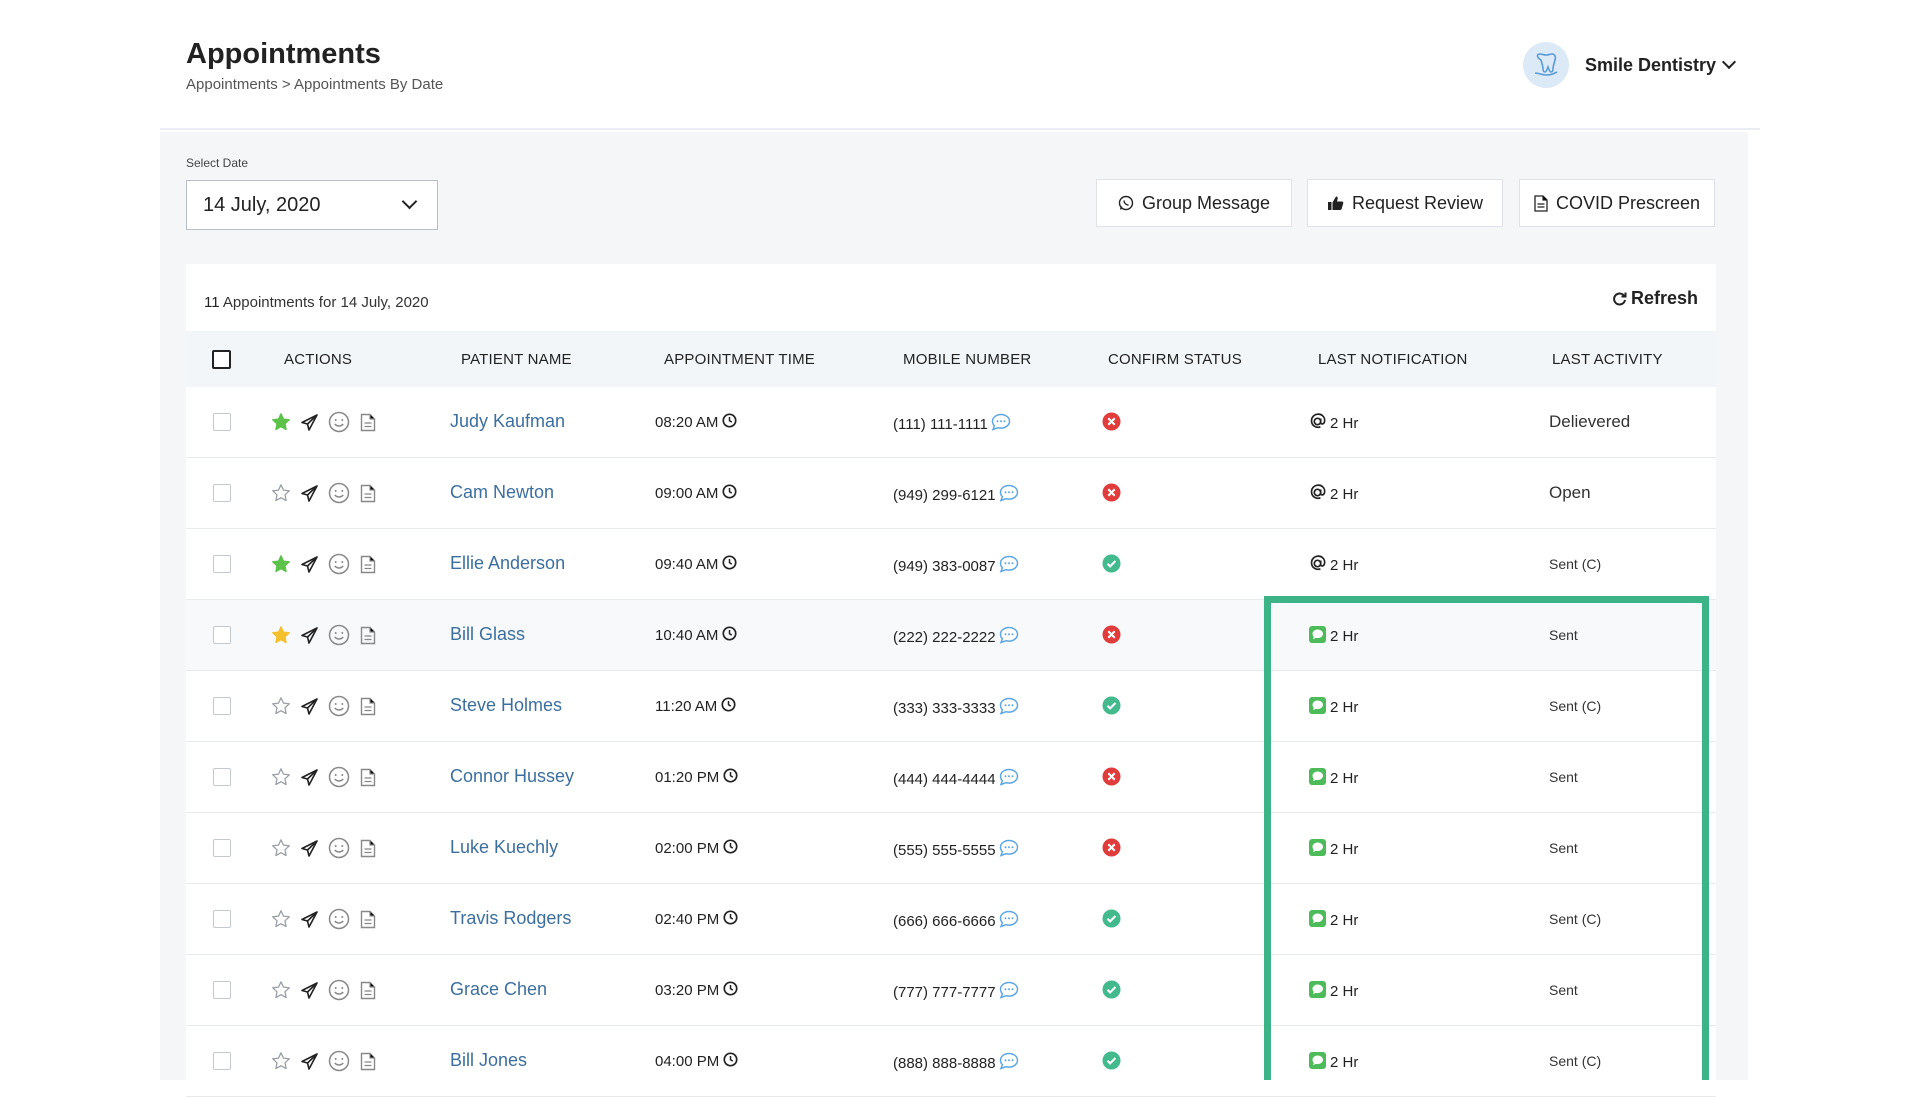 This screenshot has width=1920, height=1097. What do you see at coordinates (729, 422) in the screenshot?
I see `clock-icon` at bounding box center [729, 422].